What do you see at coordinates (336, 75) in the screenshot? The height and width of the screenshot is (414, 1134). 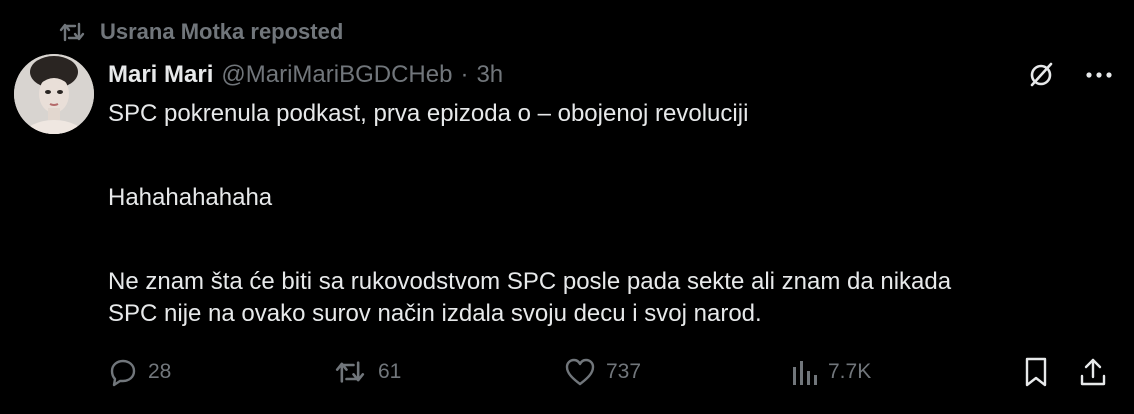 I see `author-handle: @MariMariBGDCHeb` at bounding box center [336, 75].